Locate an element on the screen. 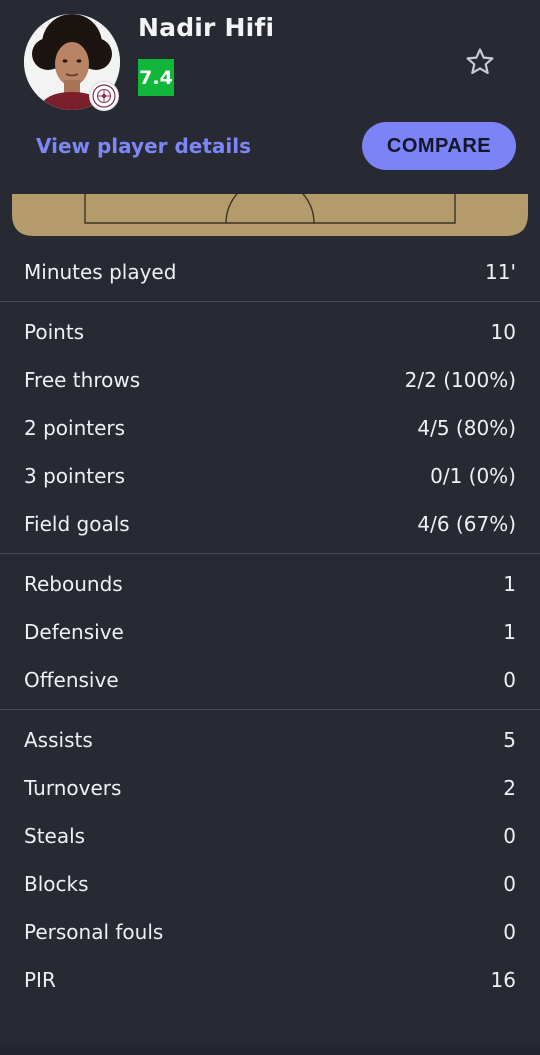 The height and width of the screenshot is (1055, 540). player-header: Nadir Hifi 7.4 is located at coordinates (270, 61).